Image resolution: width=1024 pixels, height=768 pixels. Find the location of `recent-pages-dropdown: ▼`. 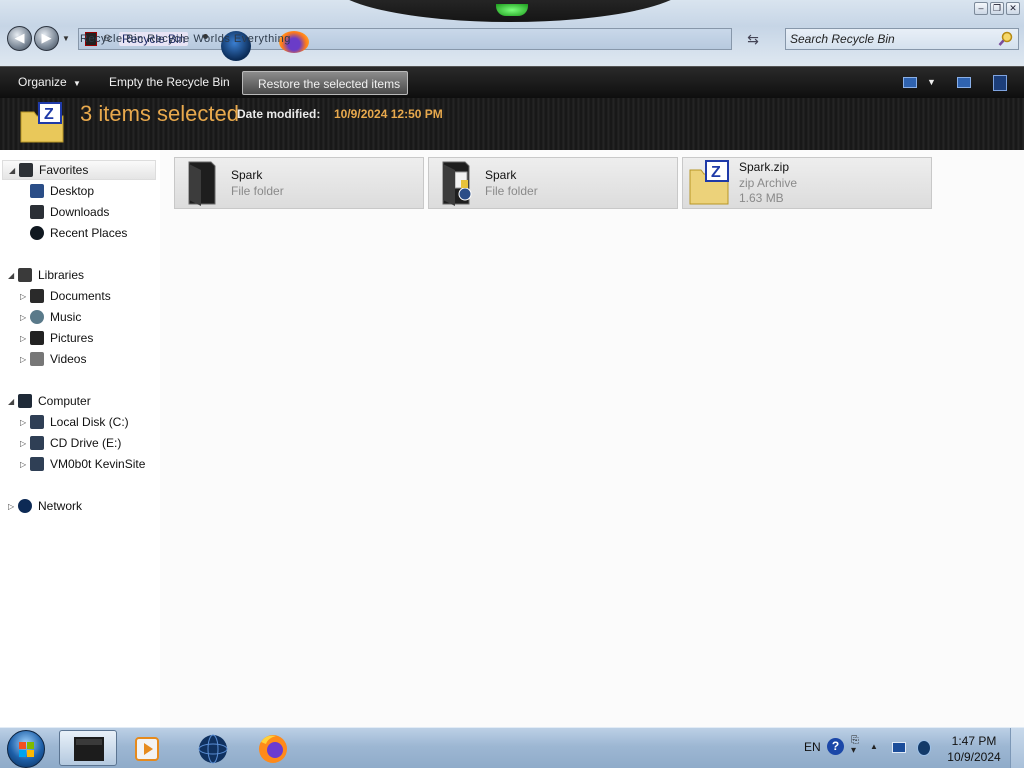

recent-pages-dropdown: ▼ is located at coordinates (66, 38).